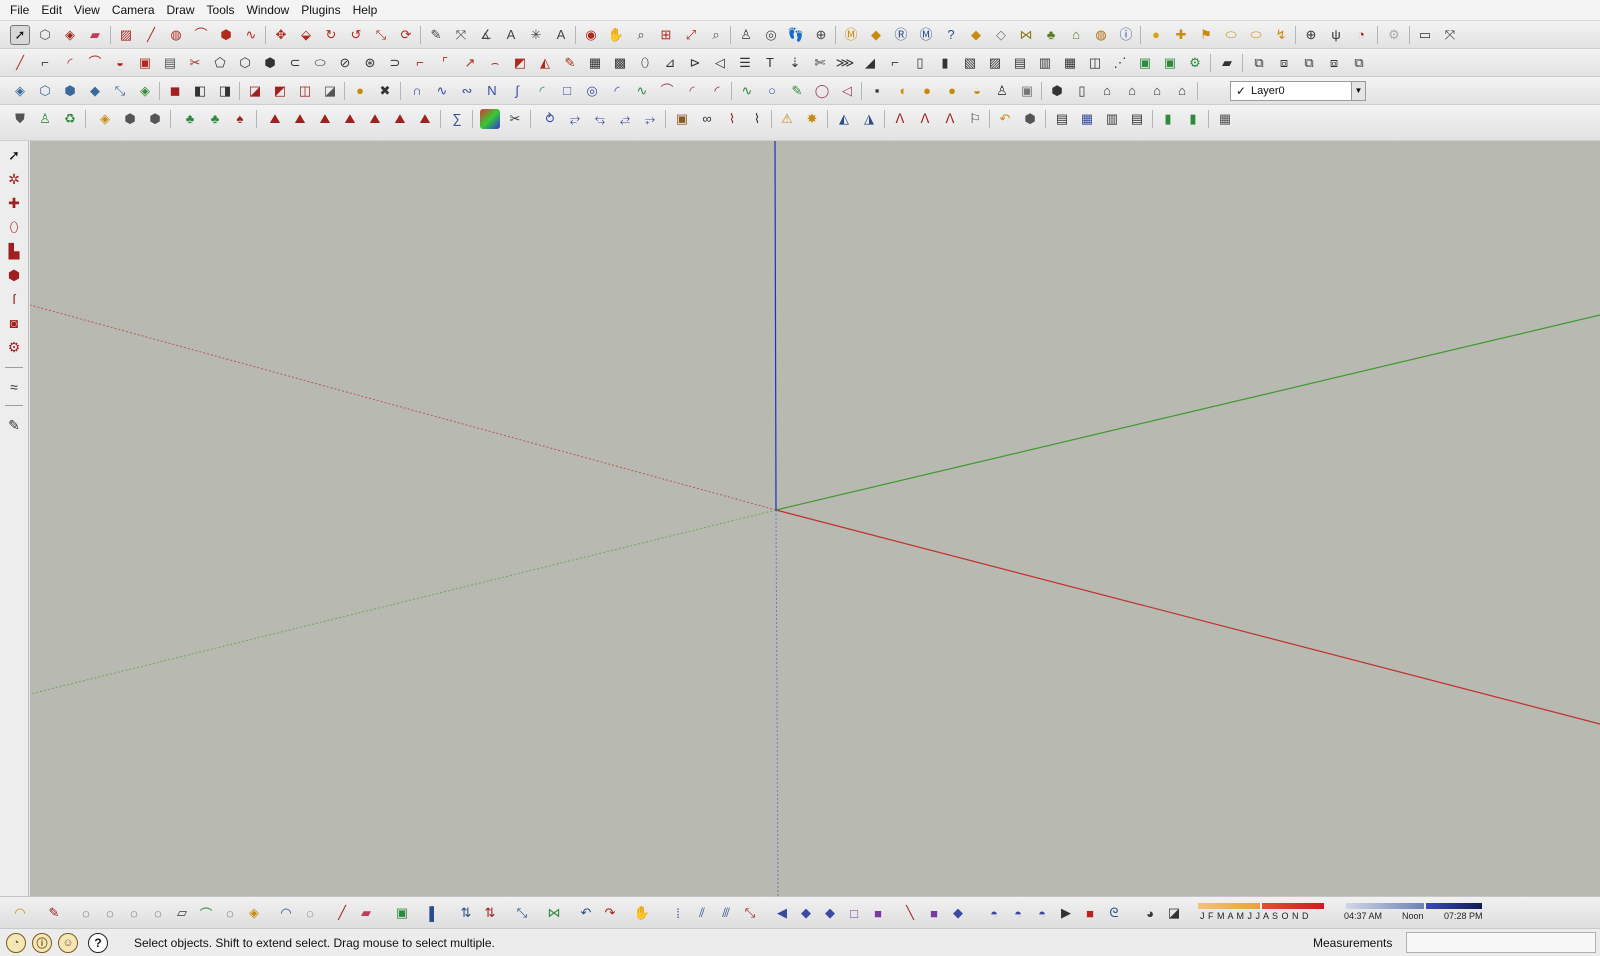  I want to click on stack-icon: ⧉, so click(1309, 63).